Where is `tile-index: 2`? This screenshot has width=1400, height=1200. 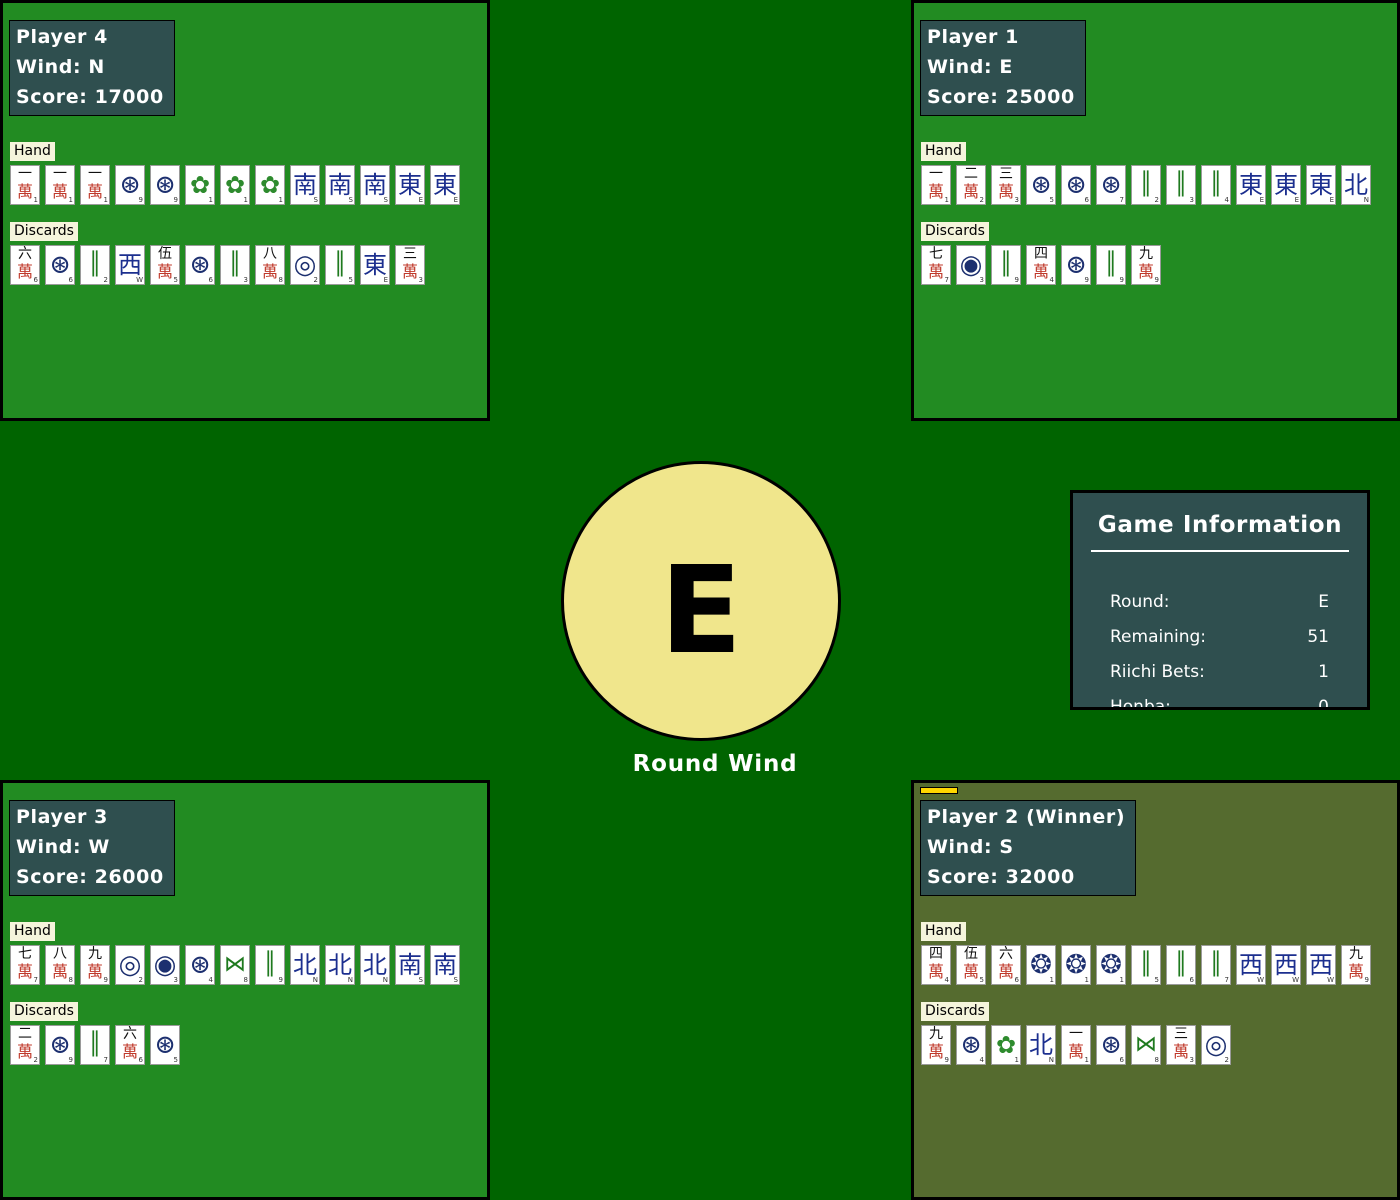
tile-index: 2 is located at coordinates (105, 280).